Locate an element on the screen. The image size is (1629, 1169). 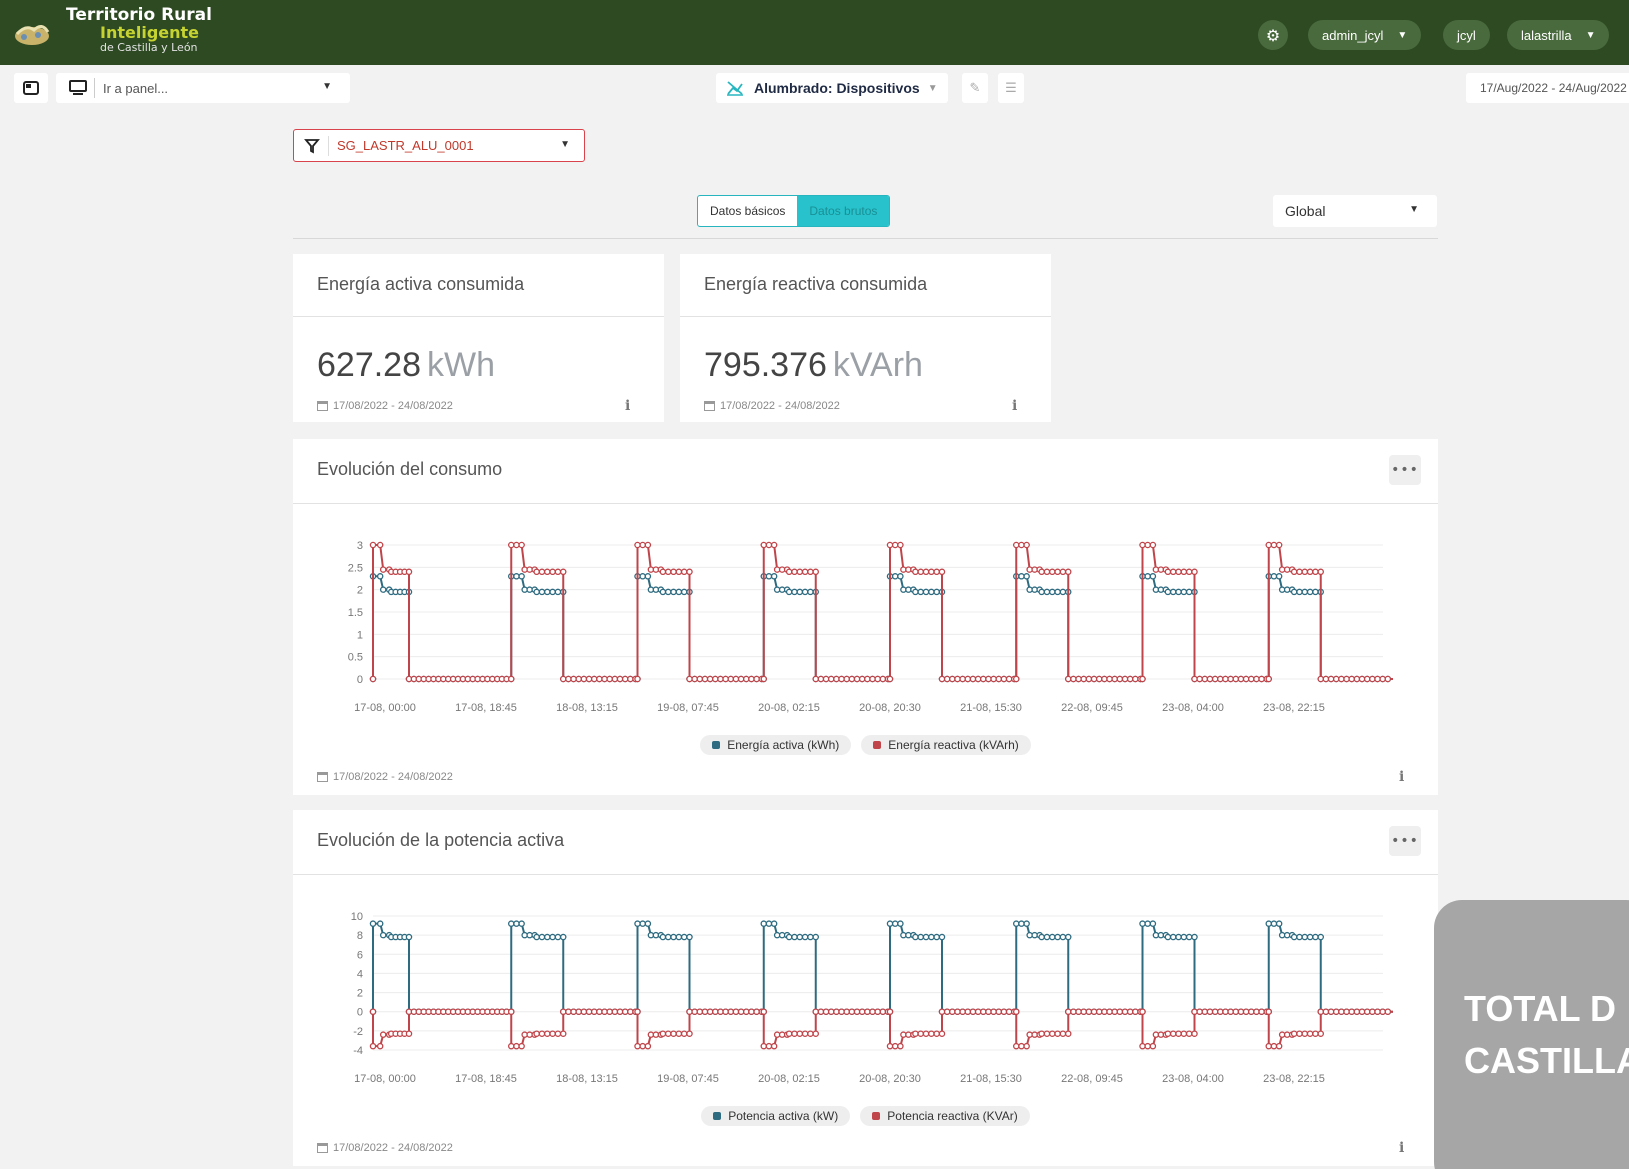
legend-item-active: Potencia activa (kW) is located at coordinates (776, 1116).